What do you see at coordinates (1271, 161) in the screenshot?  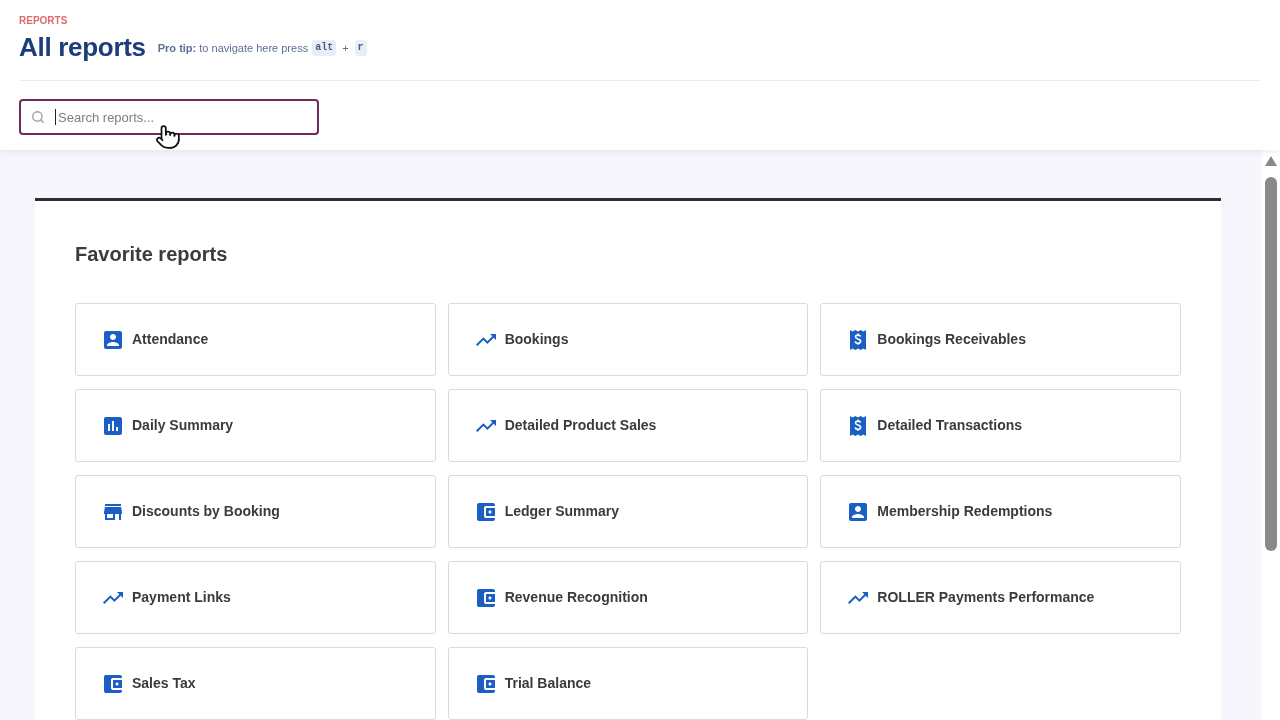 I see `scroll-up-arrow-icon` at bounding box center [1271, 161].